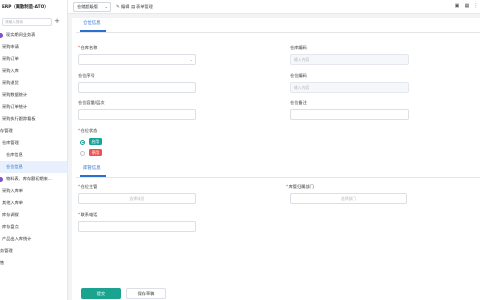 The width and height of the screenshot is (480, 300). Describe the element at coordinates (86, 169) in the screenshot. I see `tab-keeper-info: 库管信息` at that location.